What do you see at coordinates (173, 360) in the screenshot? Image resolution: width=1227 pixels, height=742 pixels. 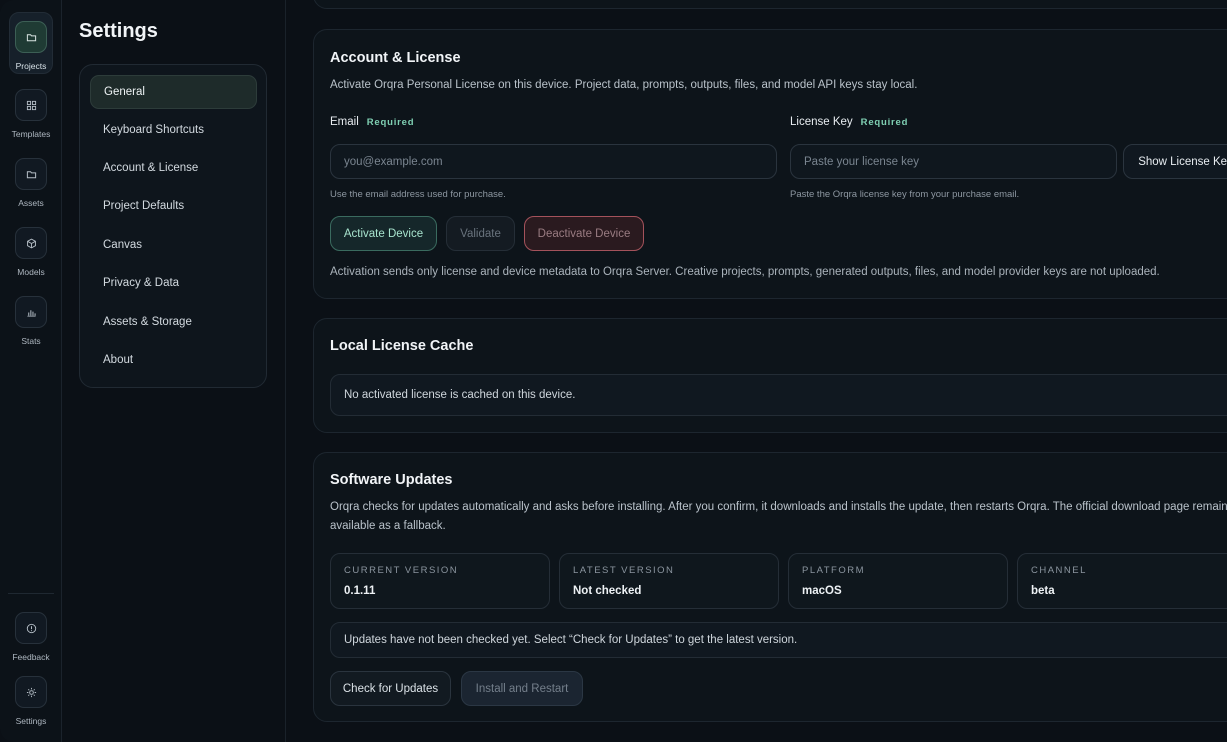 I see `nav-item-about: About` at bounding box center [173, 360].